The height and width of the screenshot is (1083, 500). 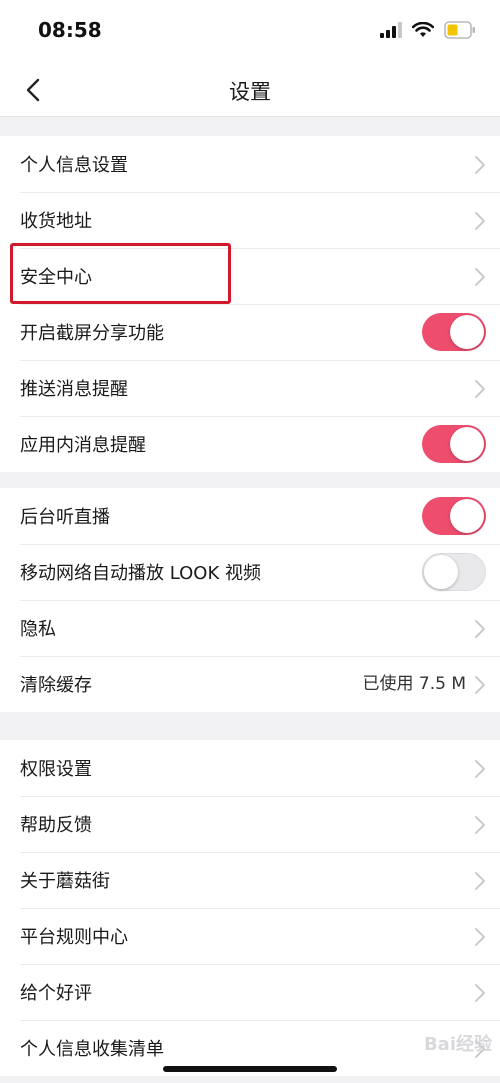 I want to click on background-live-toggle, so click(x=454, y=516).